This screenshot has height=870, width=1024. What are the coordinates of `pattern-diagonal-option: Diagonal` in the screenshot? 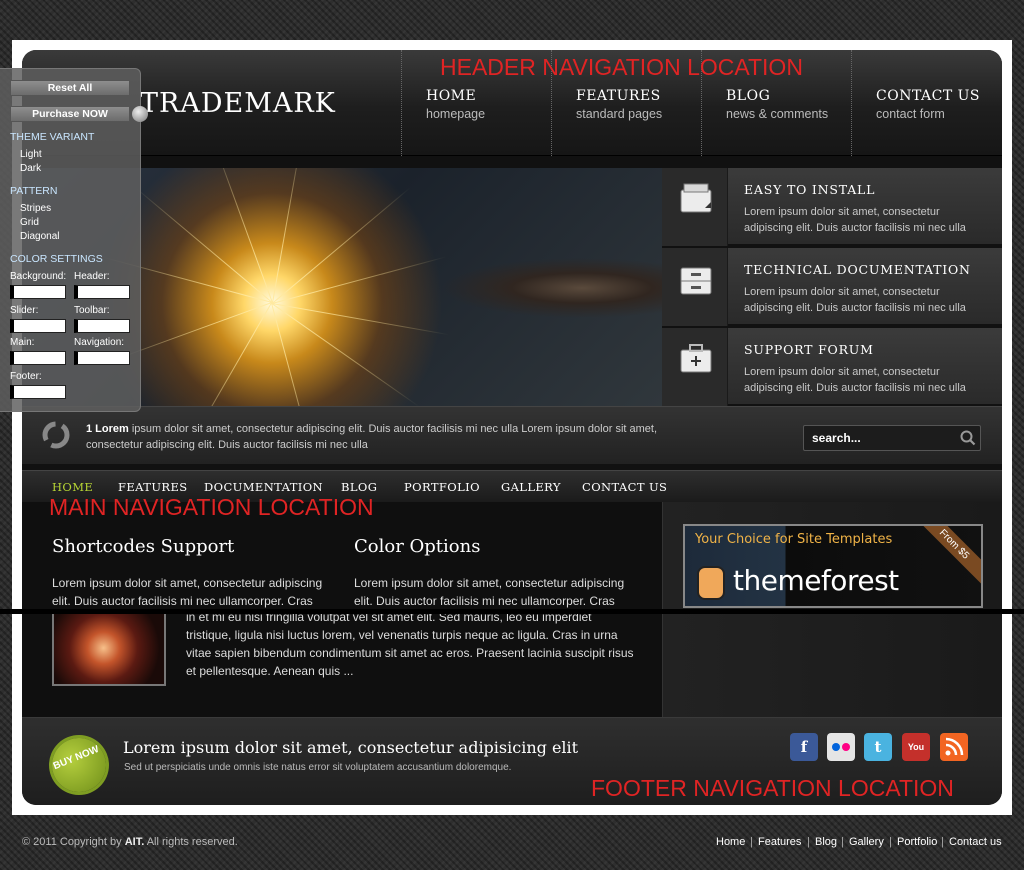 It's located at (39, 236).